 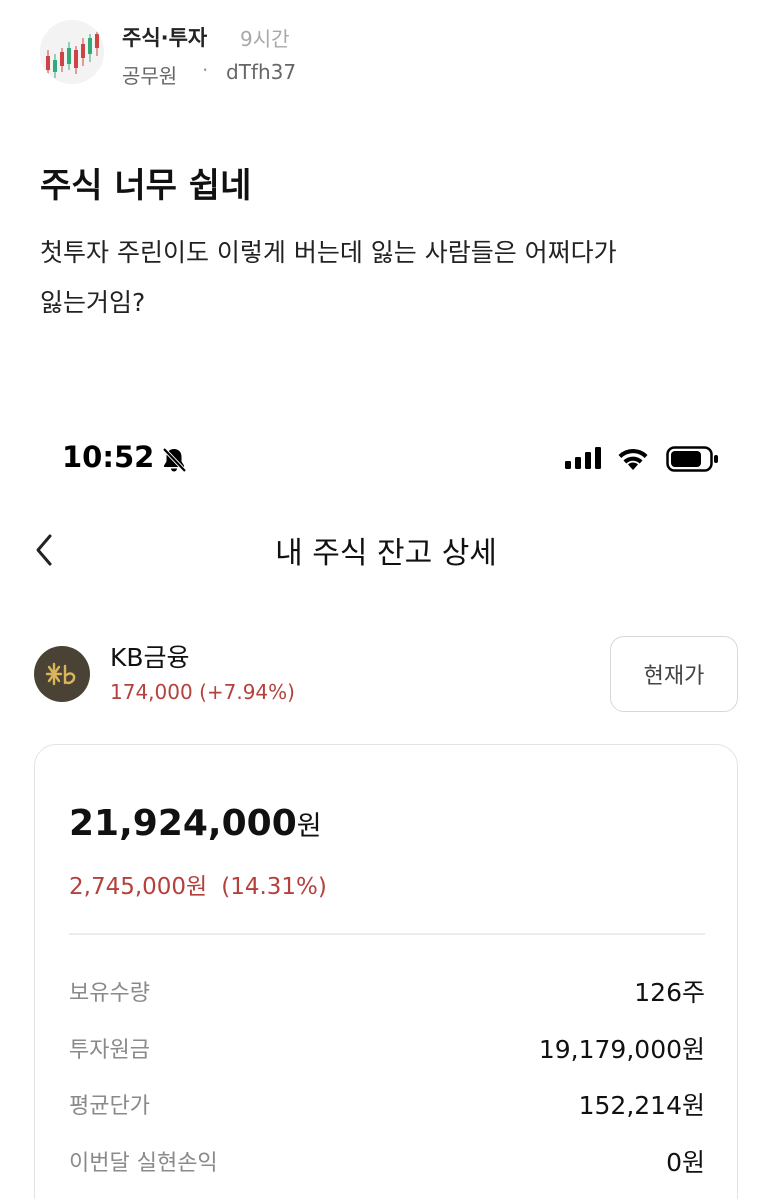 What do you see at coordinates (641, 1105) in the screenshot?
I see `detail-value: 152,214원` at bounding box center [641, 1105].